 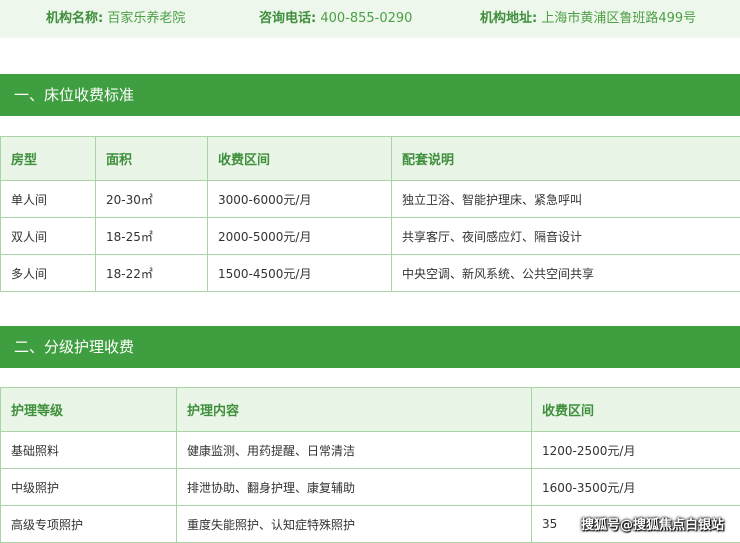 I want to click on cell-care-content: 排泄协助、翻身护理、康复辅助, so click(x=354, y=487).